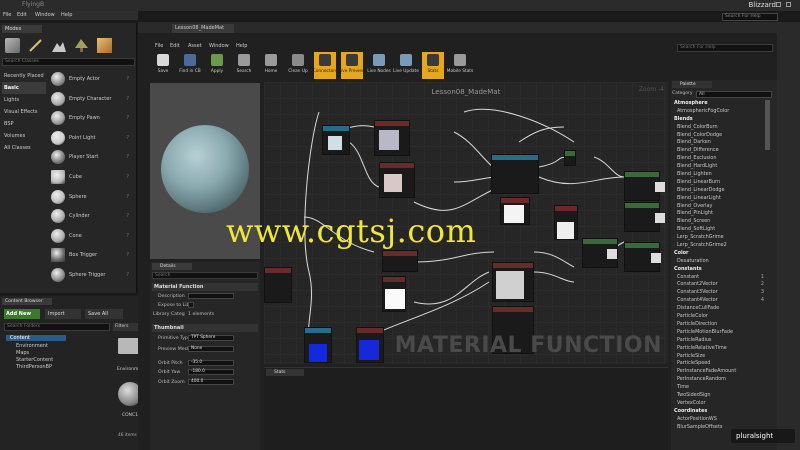  I want to click on toolbar-button: Connectors, so click(325, 65).